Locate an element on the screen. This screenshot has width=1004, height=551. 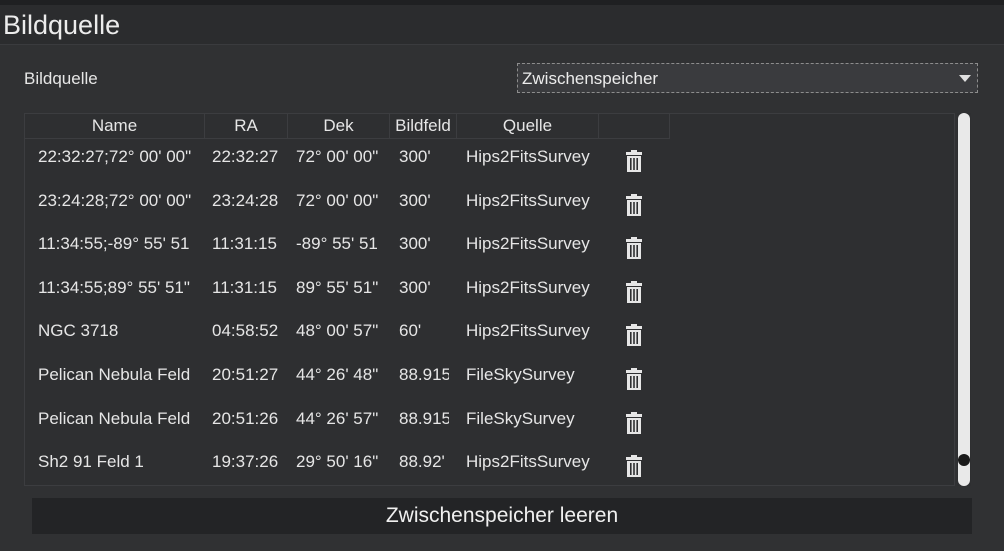
cell-name: Sh2 91 Feld 1 is located at coordinates (91, 462).